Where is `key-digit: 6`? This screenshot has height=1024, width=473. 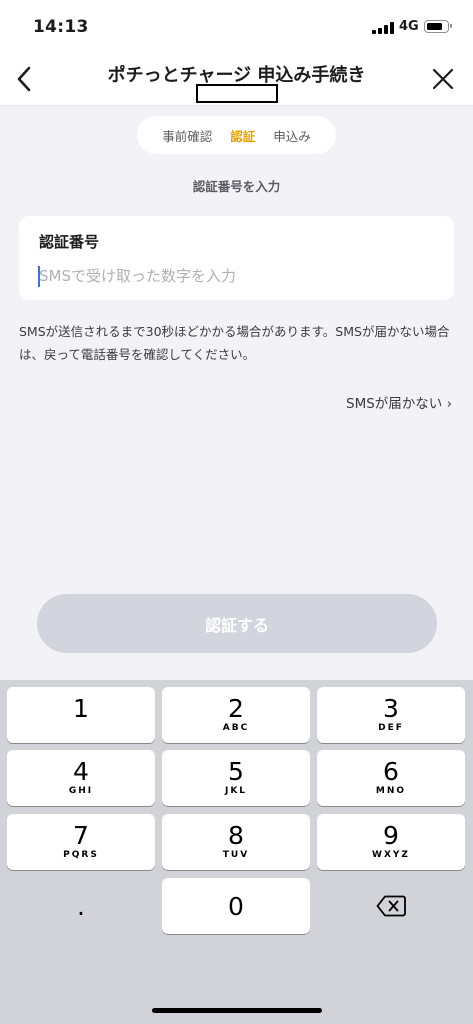
key-digit: 6 is located at coordinates (391, 771).